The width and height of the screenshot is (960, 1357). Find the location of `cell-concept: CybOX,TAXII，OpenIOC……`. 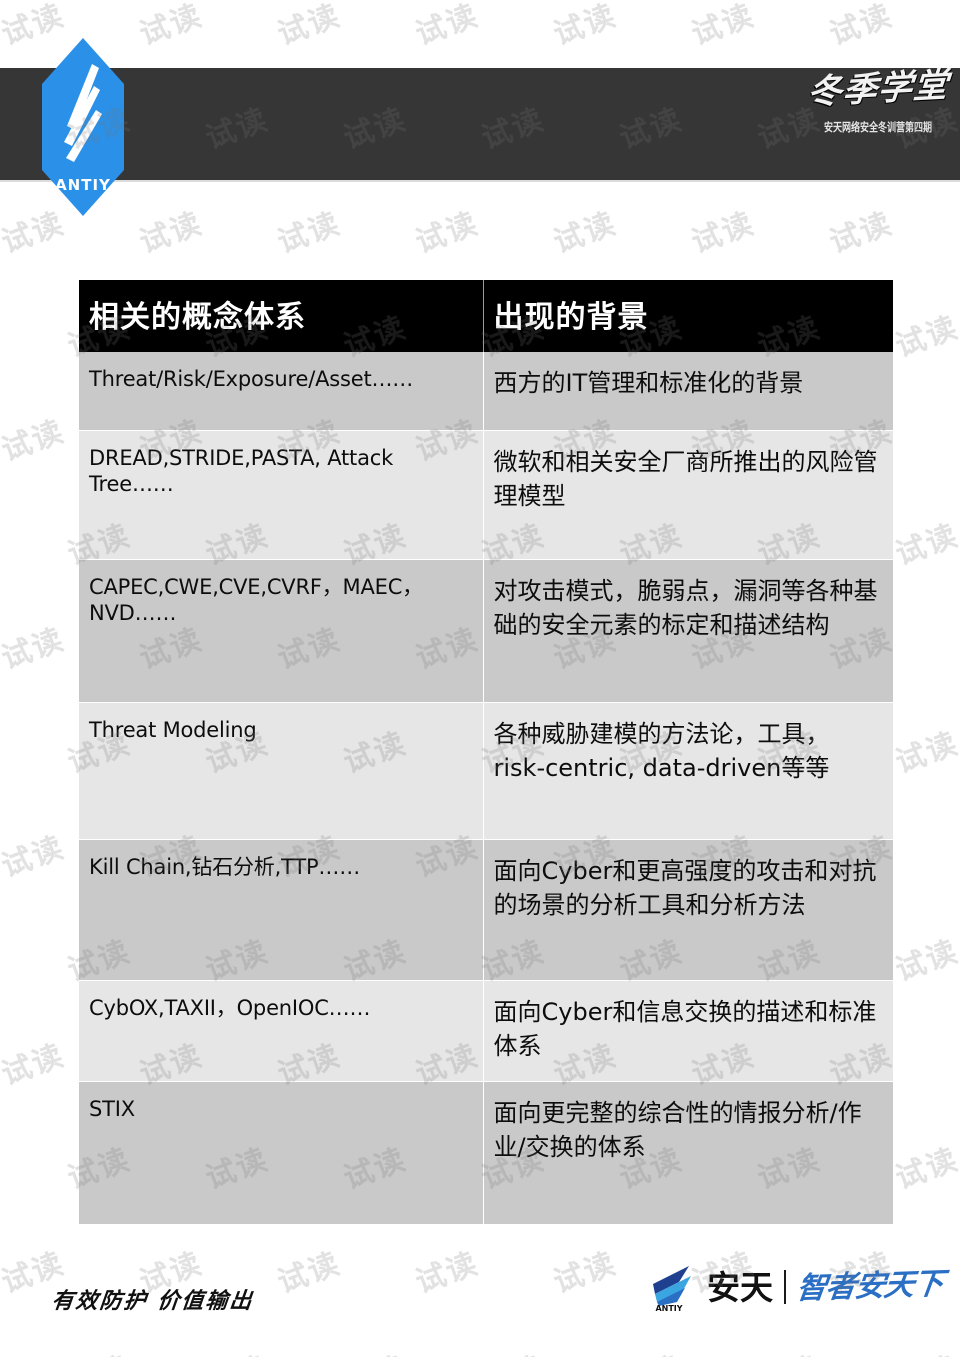

cell-concept: CybOX,TAXII，OpenIOC…… is located at coordinates (281, 1031).